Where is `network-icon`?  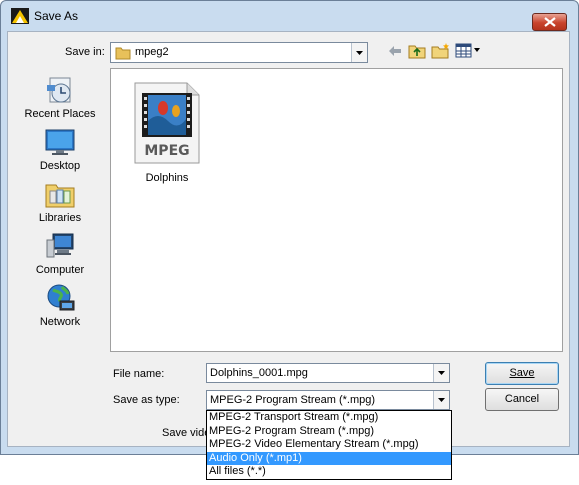 network-icon is located at coordinates (61, 297).